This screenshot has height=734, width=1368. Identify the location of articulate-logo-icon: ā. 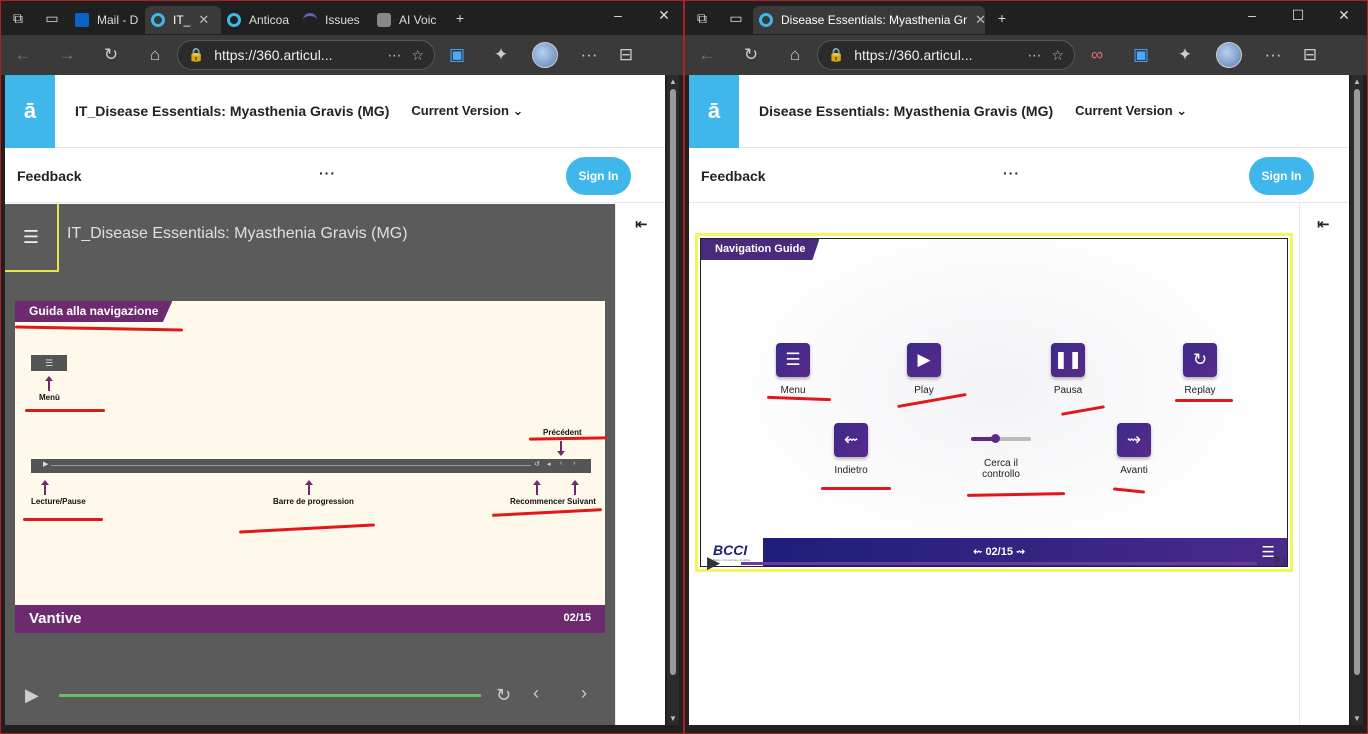
(30, 111).